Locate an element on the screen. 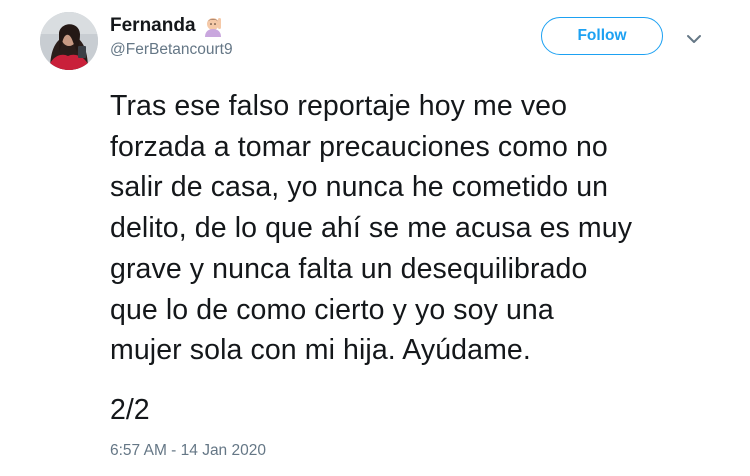 The image size is (750, 476). thread-part-counter: 2/2 is located at coordinates (130, 410).